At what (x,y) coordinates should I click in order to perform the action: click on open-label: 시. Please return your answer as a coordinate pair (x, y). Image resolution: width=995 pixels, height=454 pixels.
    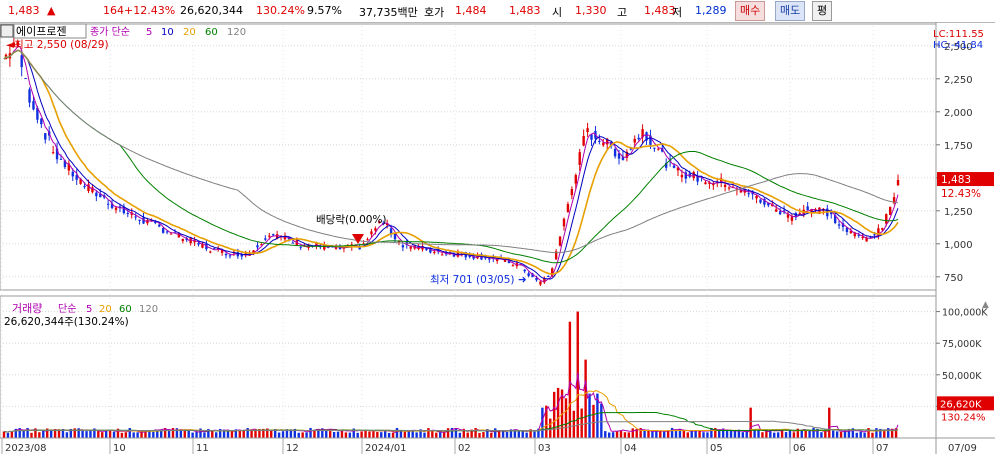
    Looking at the image, I should click on (557, 12).